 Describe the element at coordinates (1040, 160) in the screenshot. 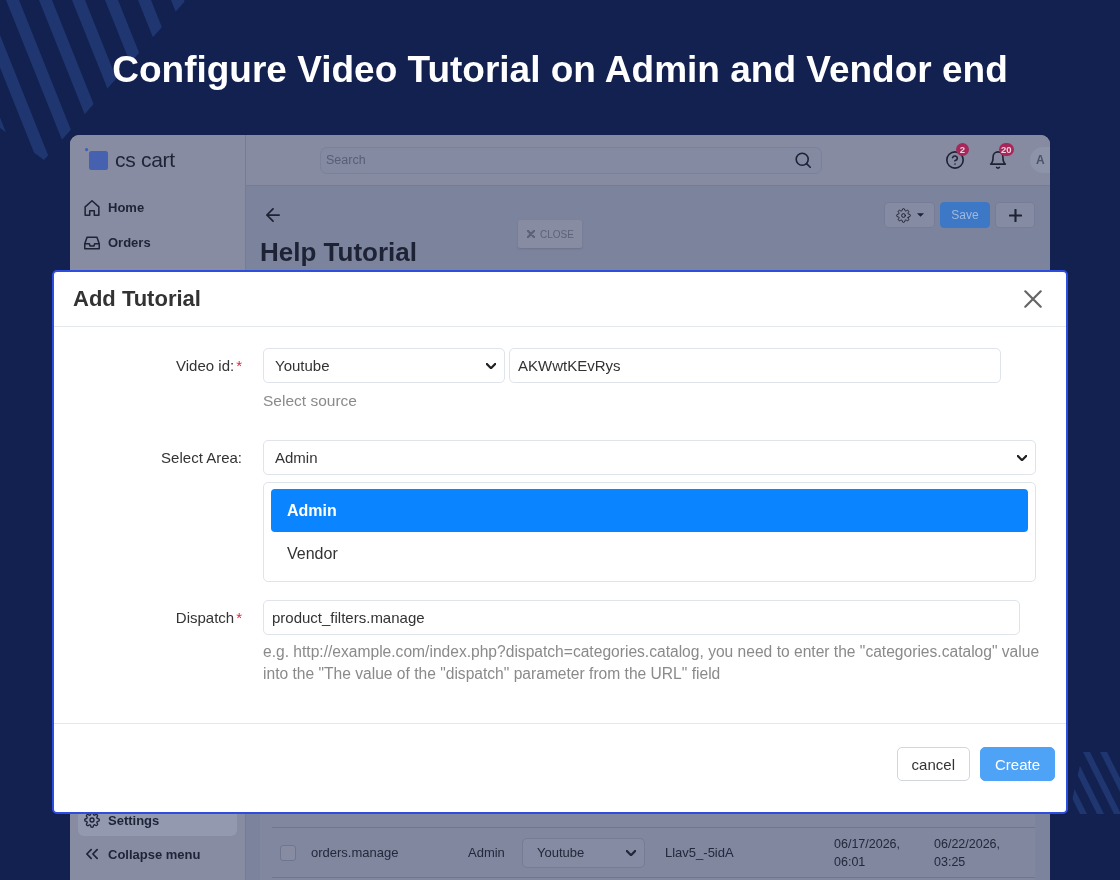

I see `avatar: A` at that location.